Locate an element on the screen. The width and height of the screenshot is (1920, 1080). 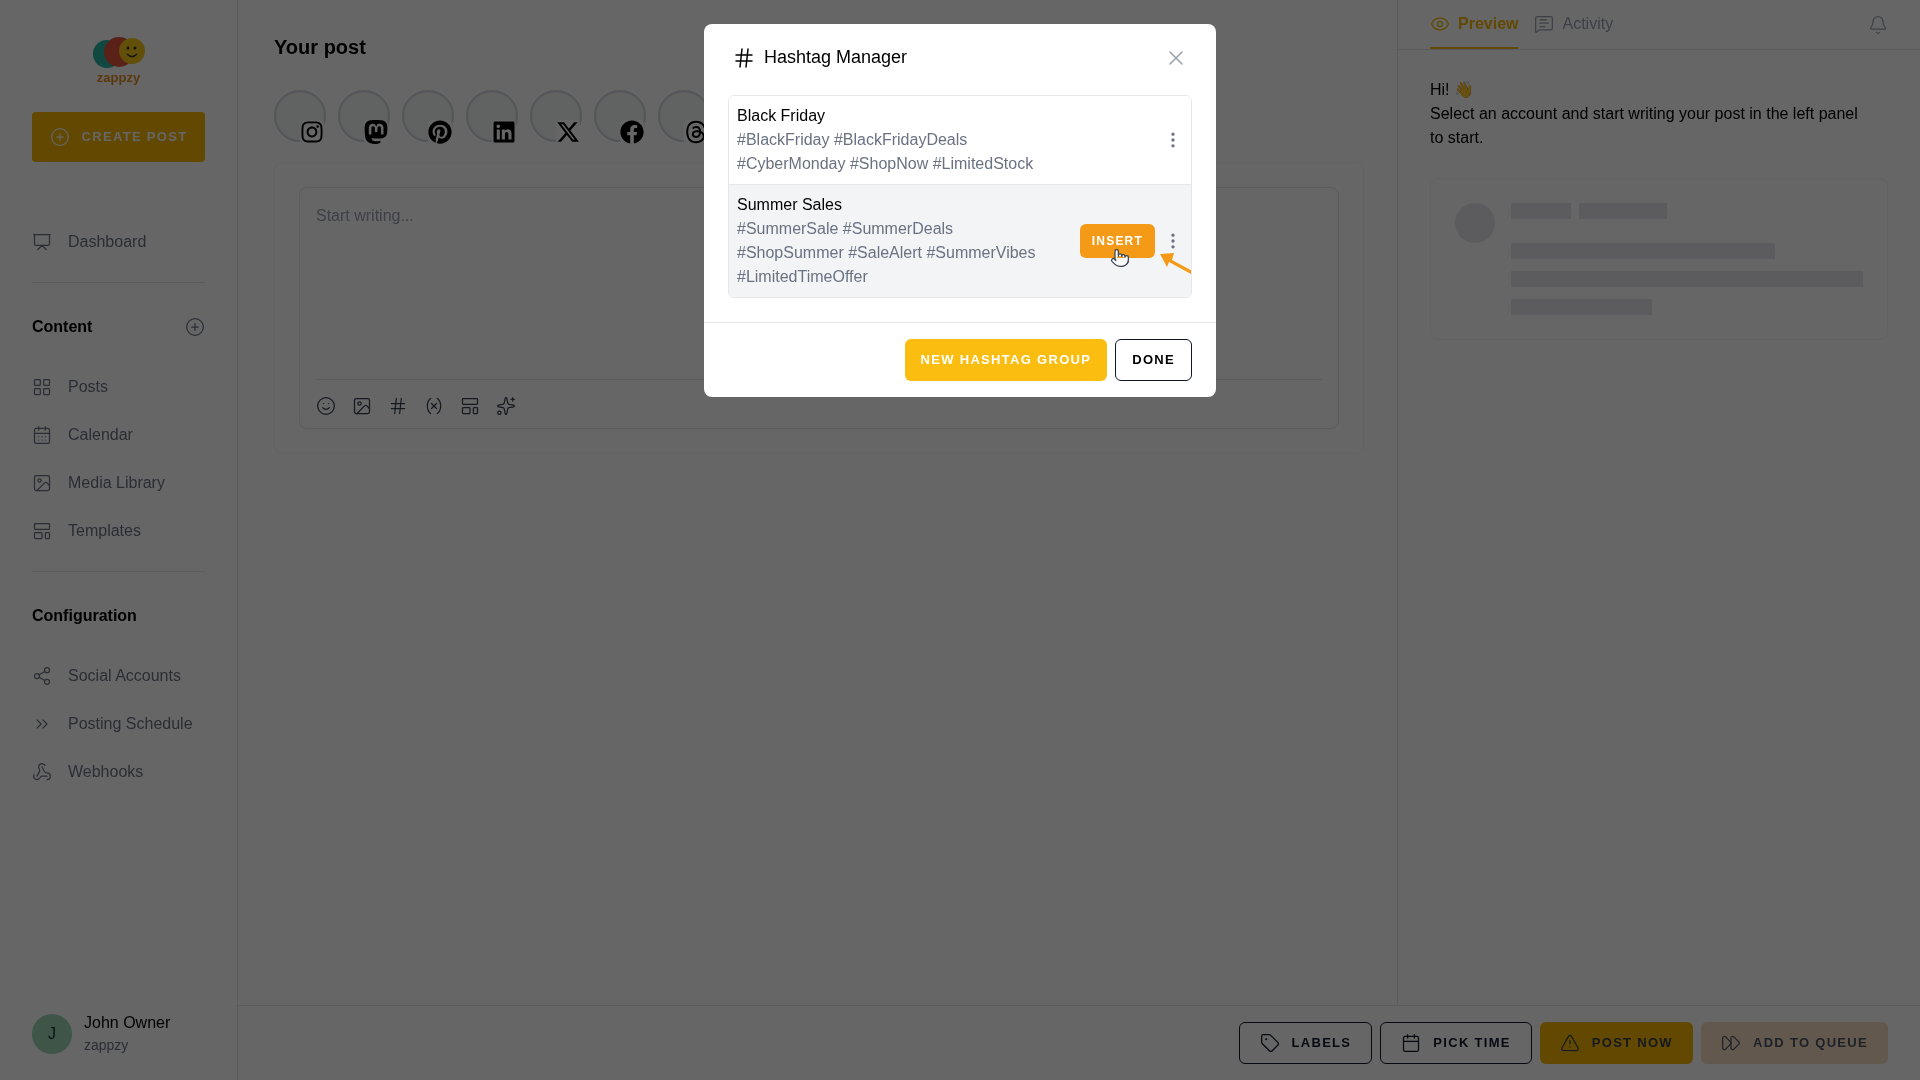
user-org: zappzy is located at coordinates (107, 1045).